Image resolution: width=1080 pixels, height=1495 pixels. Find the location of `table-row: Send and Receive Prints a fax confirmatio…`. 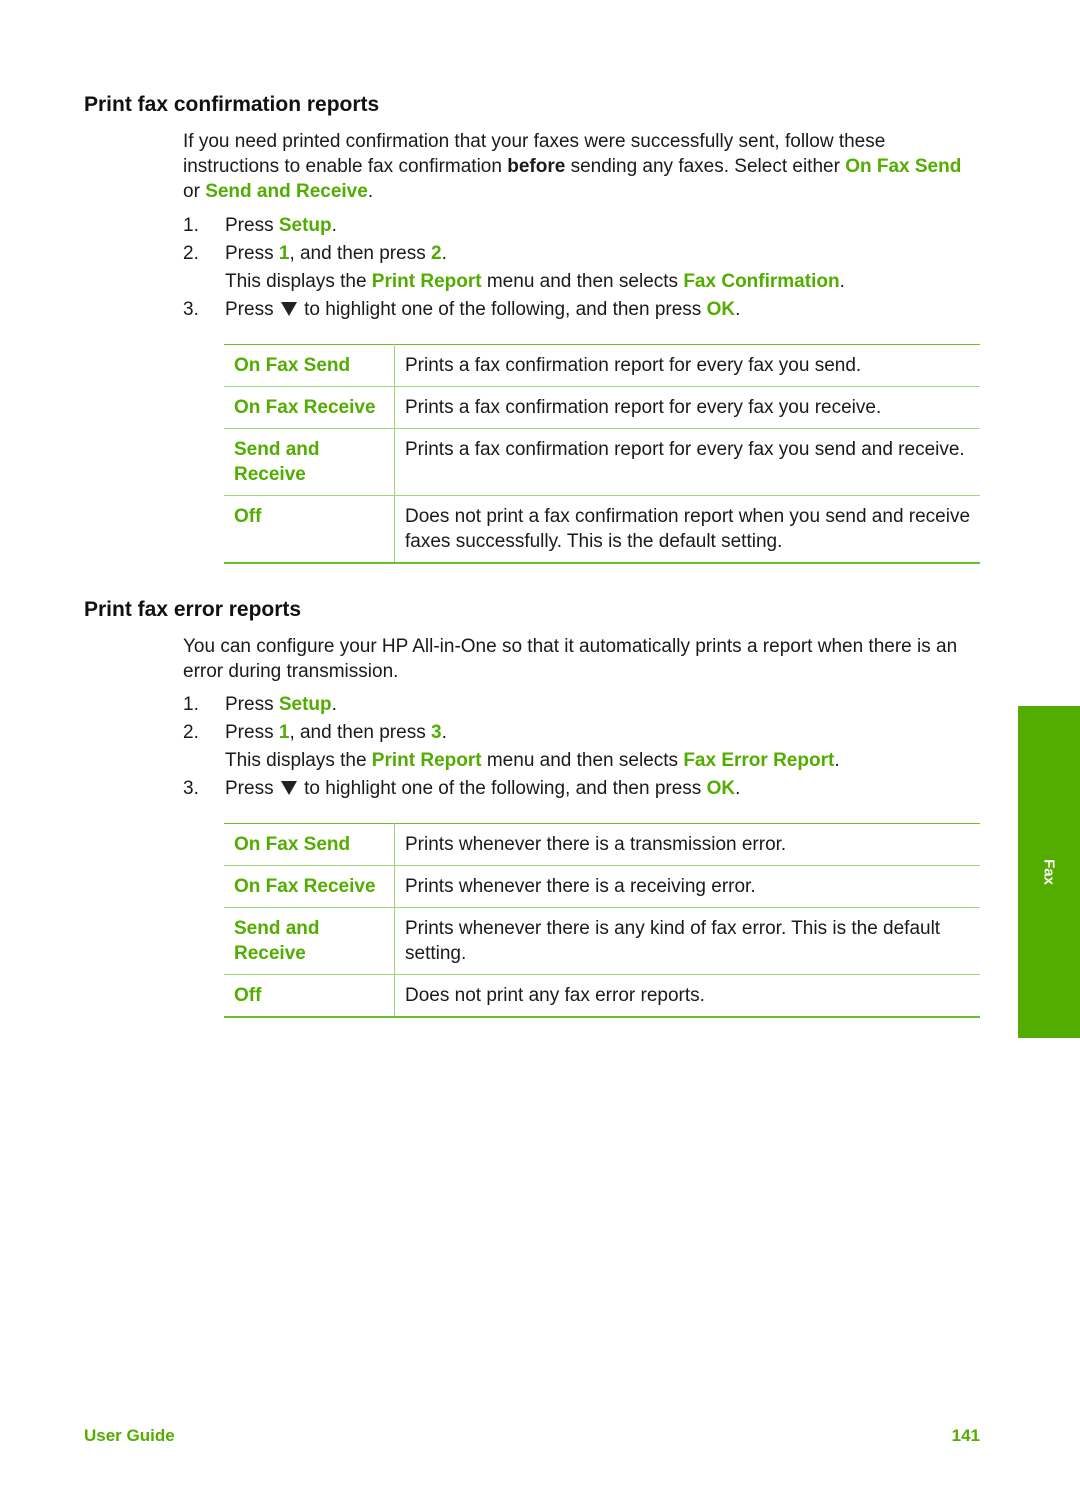

table-row: Send and Receive Prints a fax confirmatio… is located at coordinates (602, 462).